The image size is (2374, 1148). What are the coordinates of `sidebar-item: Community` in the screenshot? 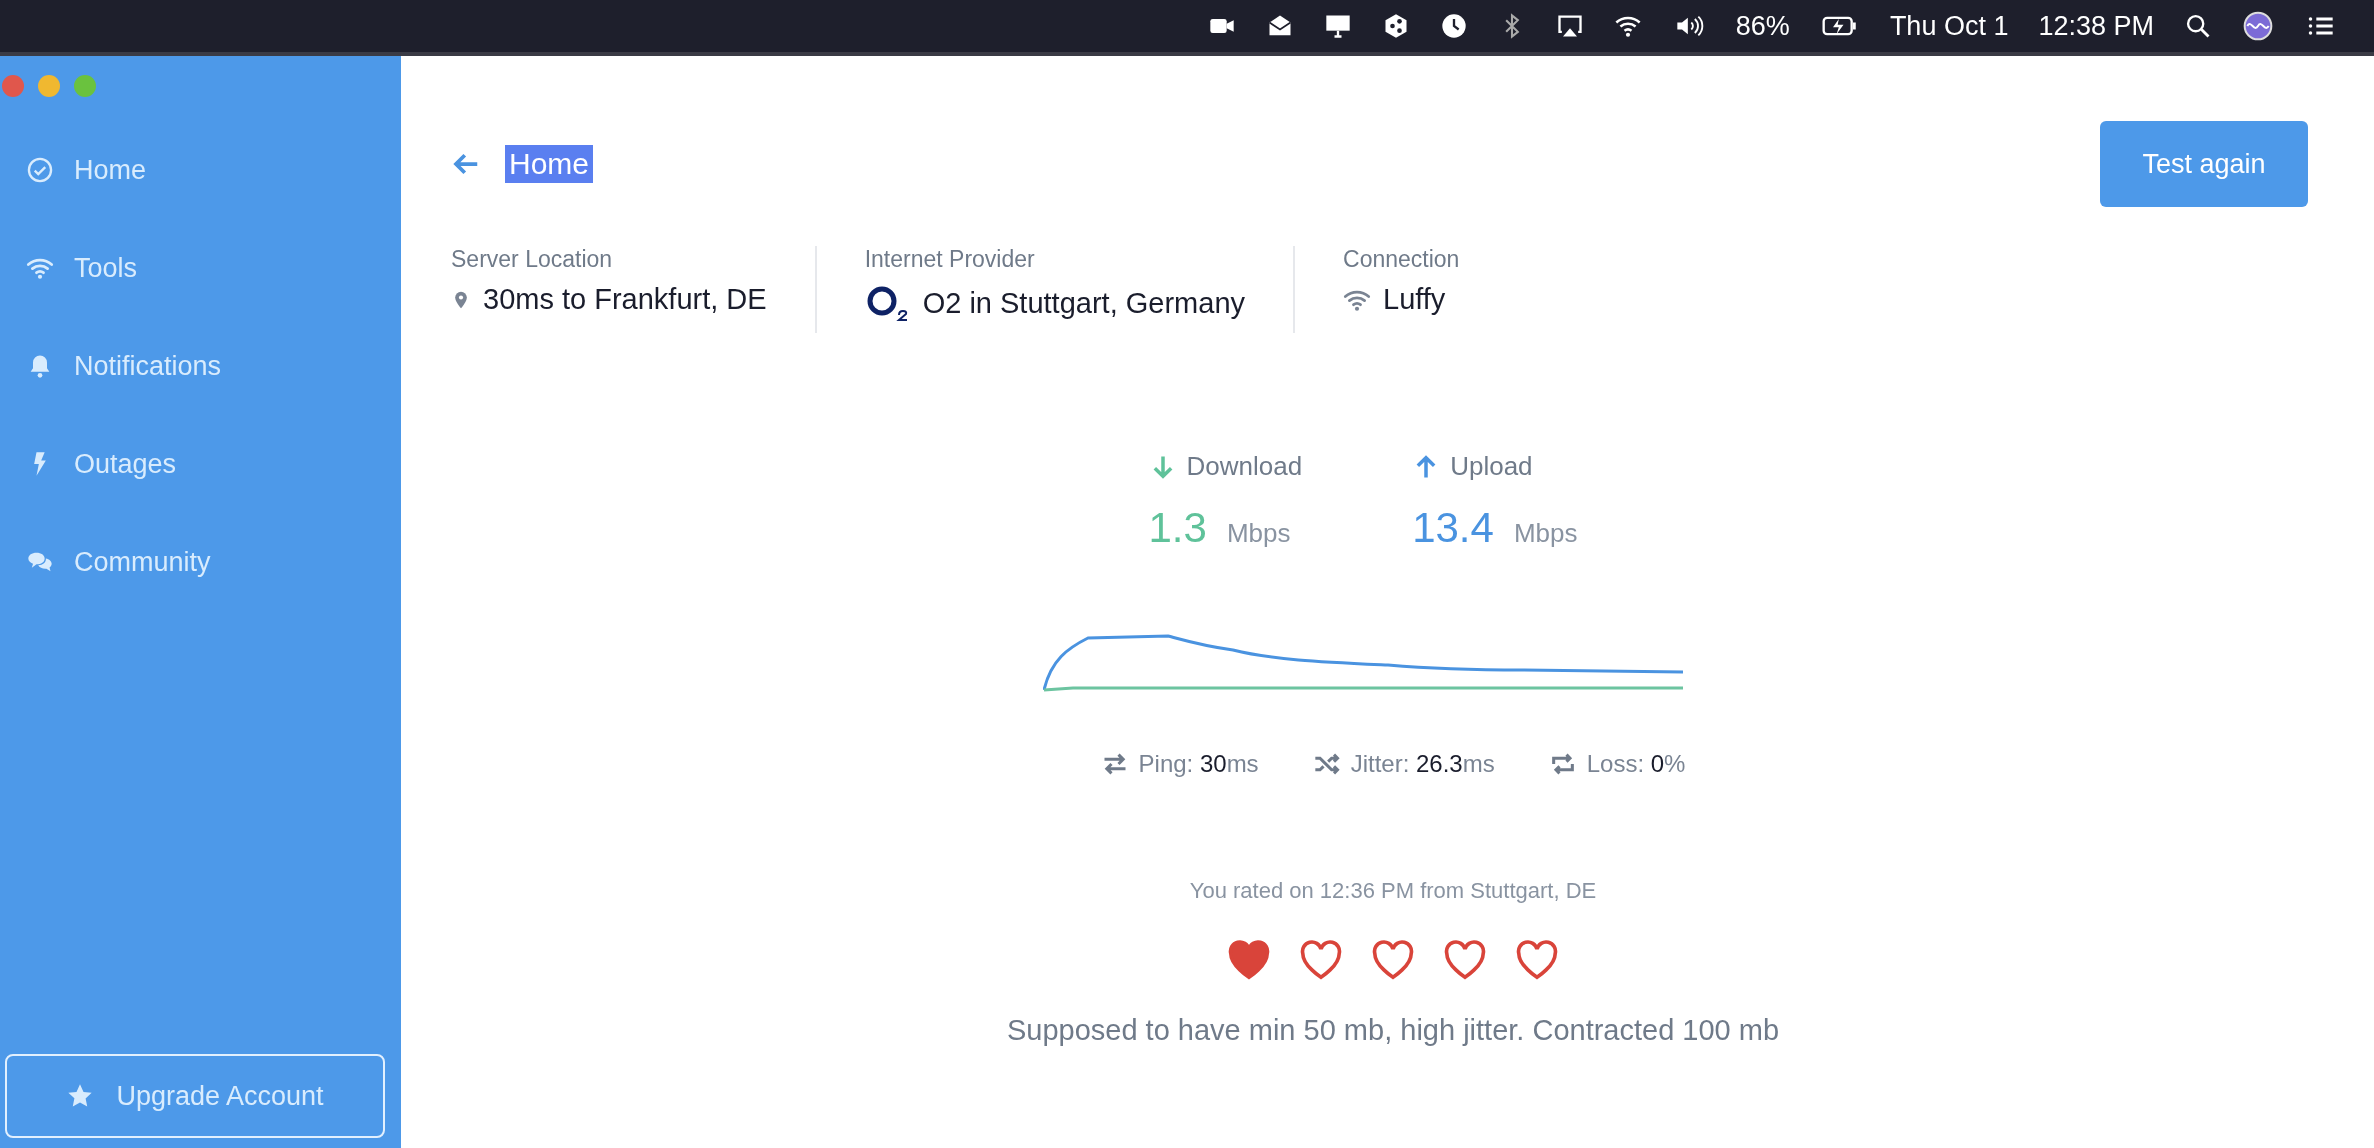 It's located at (200, 562).